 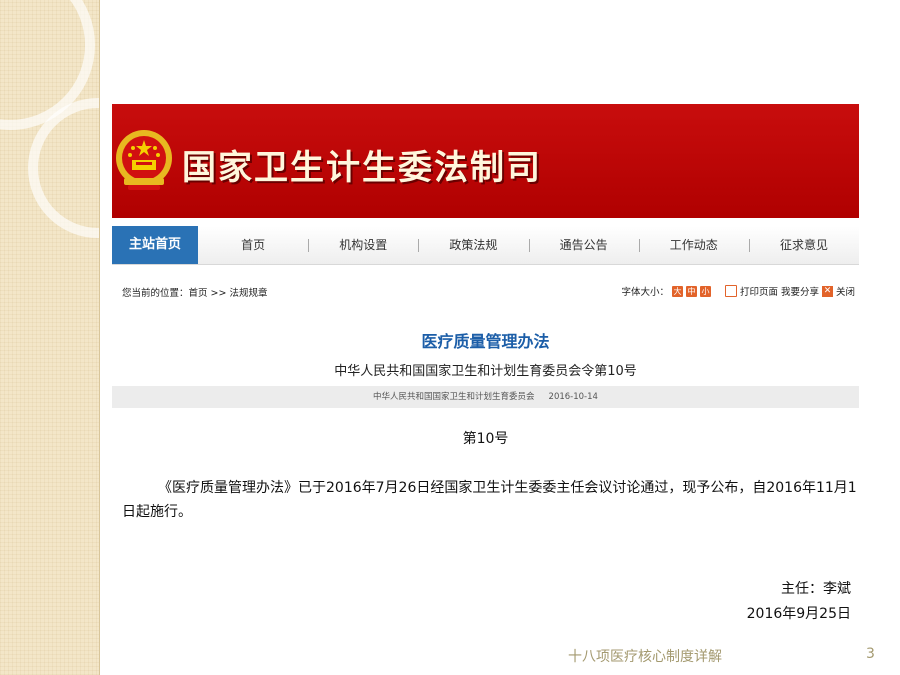 What do you see at coordinates (730, 291) in the screenshot?
I see `print-icon` at bounding box center [730, 291].